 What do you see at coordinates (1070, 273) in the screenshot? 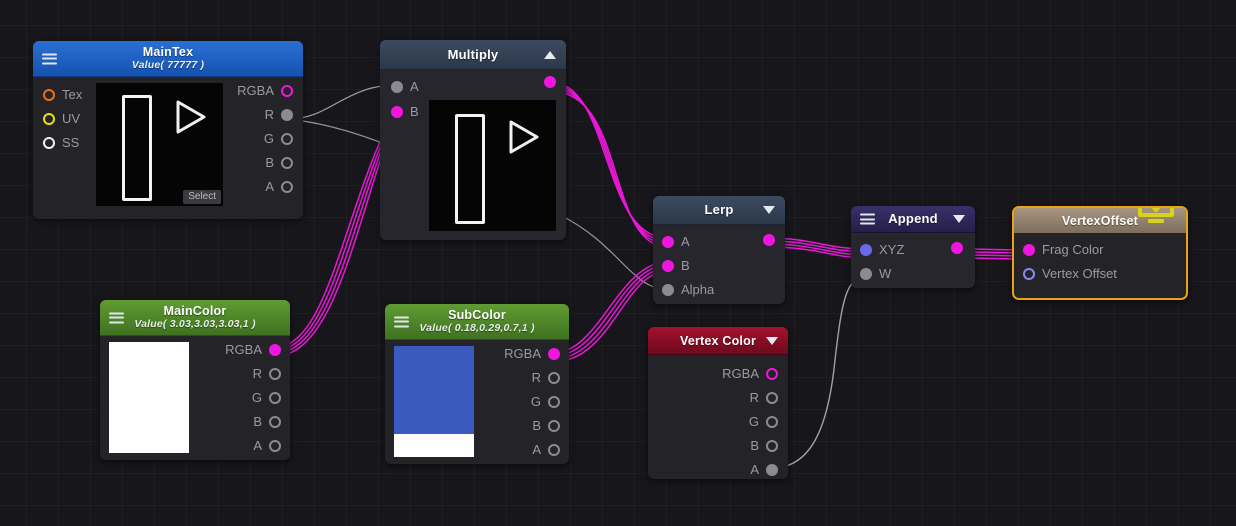
I see `port-in-vertex-offset: Vertex Offset` at bounding box center [1070, 273].